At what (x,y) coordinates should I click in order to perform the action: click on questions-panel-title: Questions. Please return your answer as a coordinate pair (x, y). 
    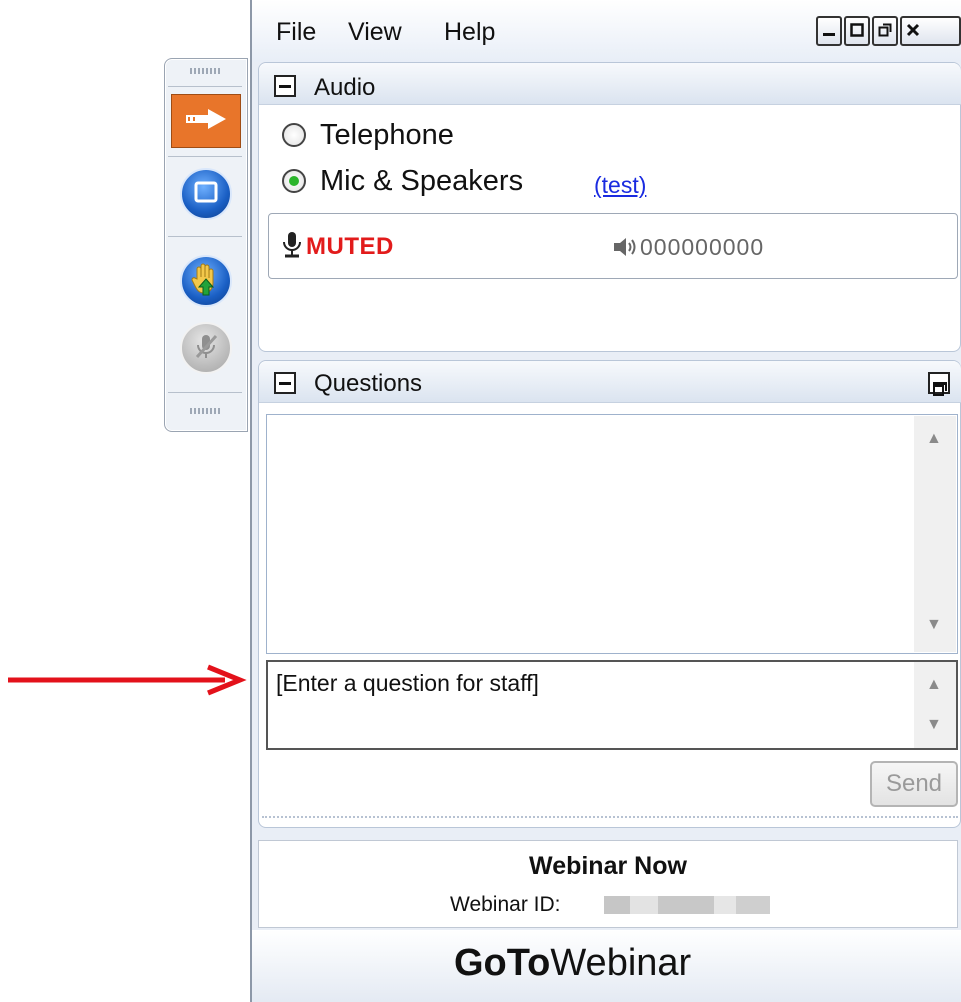
    Looking at the image, I should click on (368, 383).